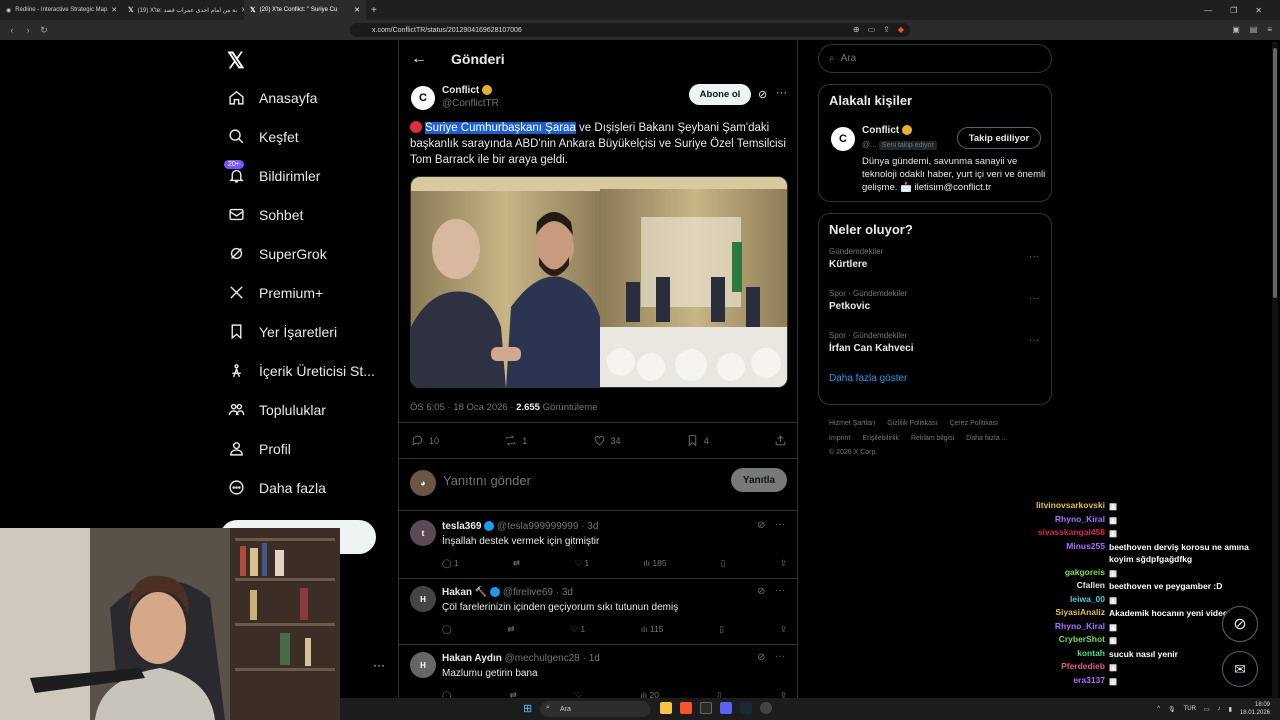  Describe the element at coordinates (599, 282) in the screenshot. I see `post-photo` at that location.